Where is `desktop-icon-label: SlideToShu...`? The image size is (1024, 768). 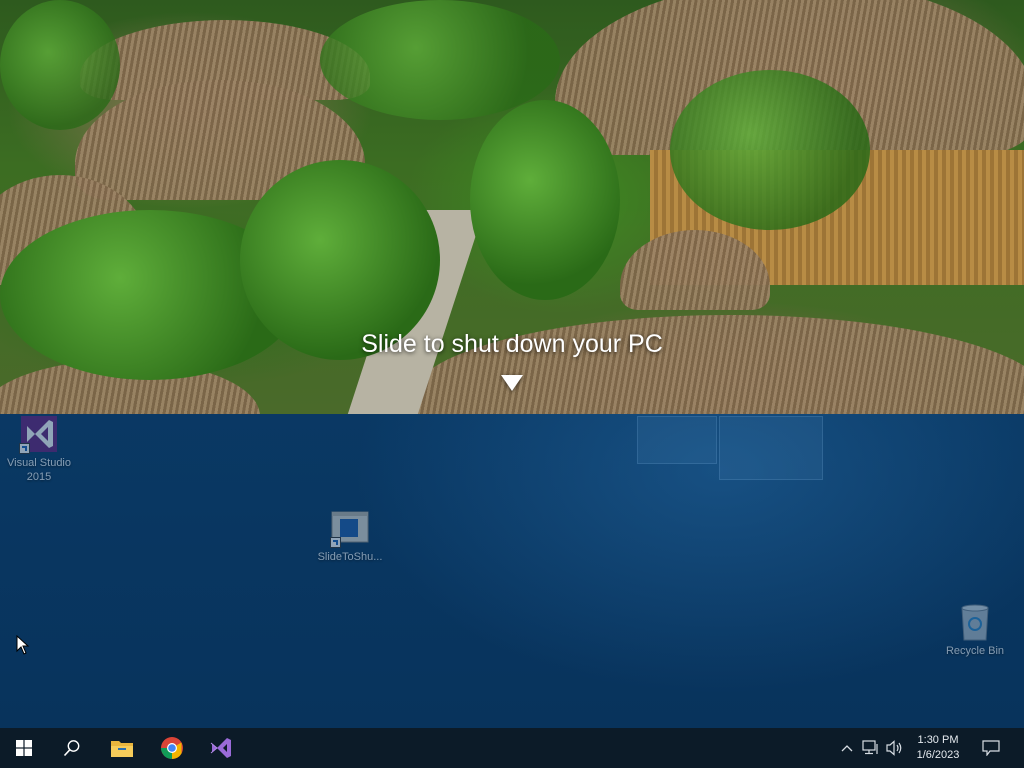 desktop-icon-label: SlideToShu... is located at coordinates (350, 557).